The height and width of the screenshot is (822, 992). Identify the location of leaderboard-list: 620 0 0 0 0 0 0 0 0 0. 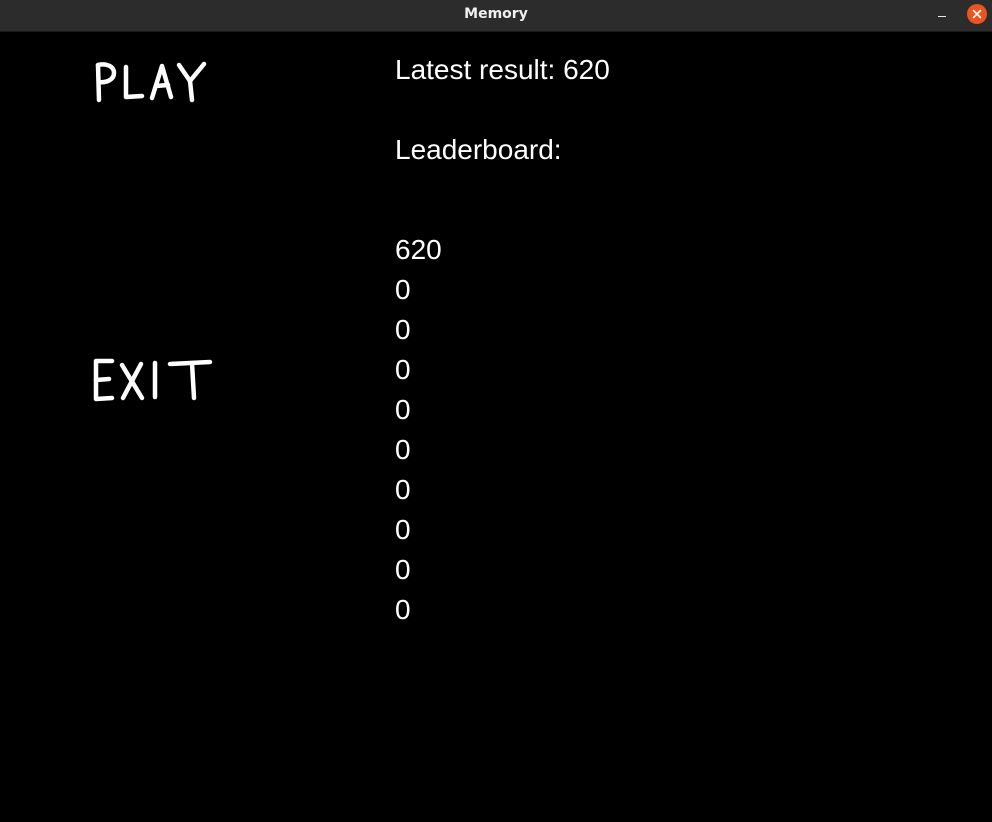
(418, 434).